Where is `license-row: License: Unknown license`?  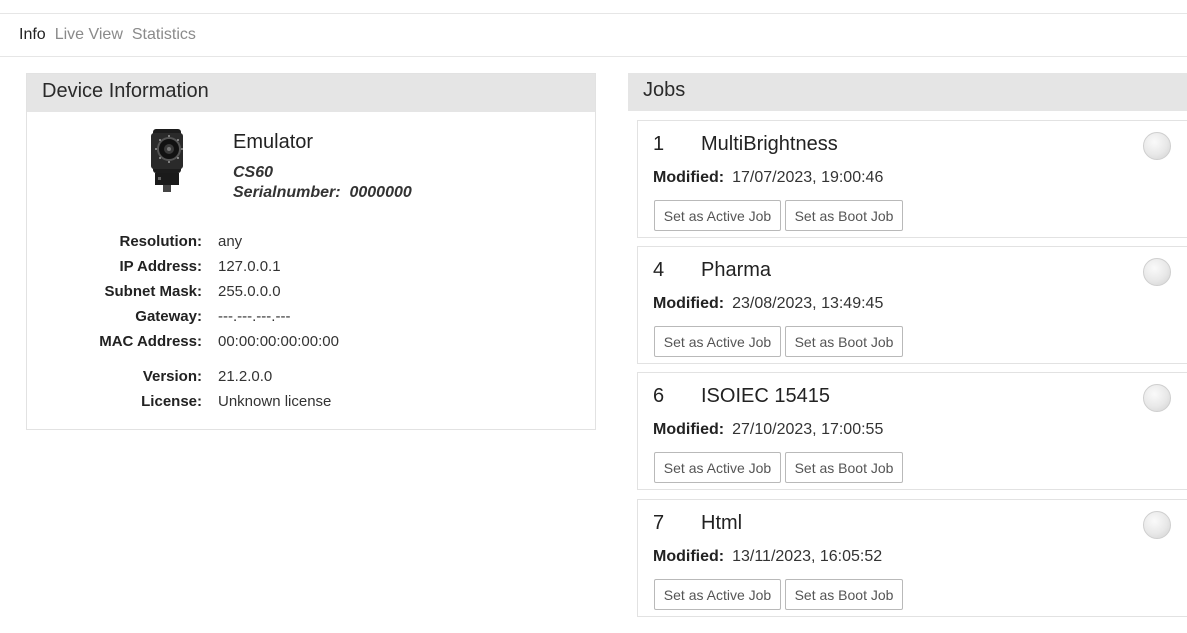
license-row: License: Unknown license is located at coordinates (312, 403).